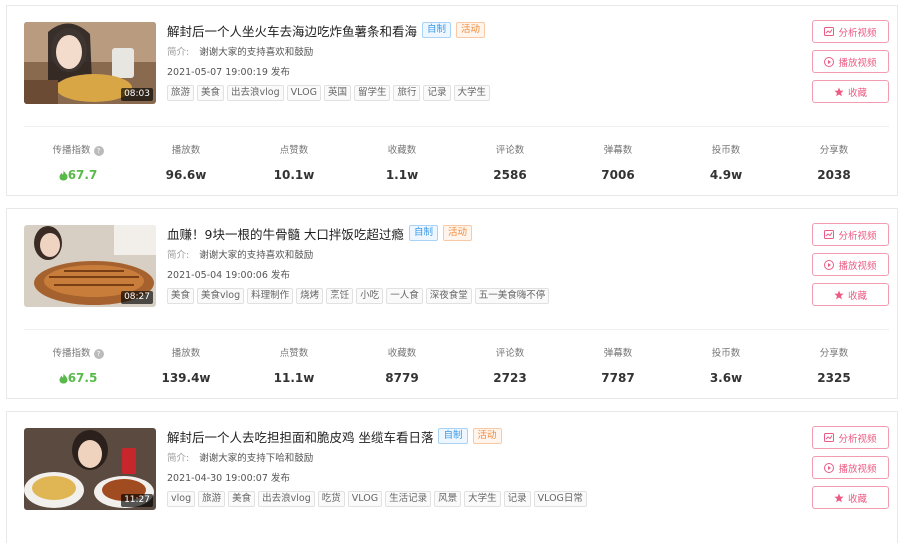 Image resolution: width=900 pixels, height=543 pixels. What do you see at coordinates (834, 353) in the screenshot?
I see `stat-label: 分享数` at bounding box center [834, 353].